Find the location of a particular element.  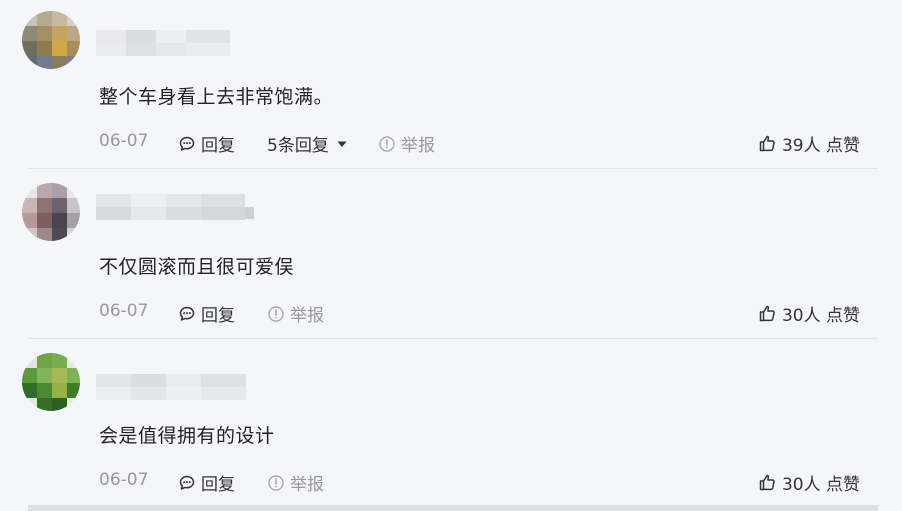

comment-text: 会是值得拥有的设计 is located at coordinates (187, 436).